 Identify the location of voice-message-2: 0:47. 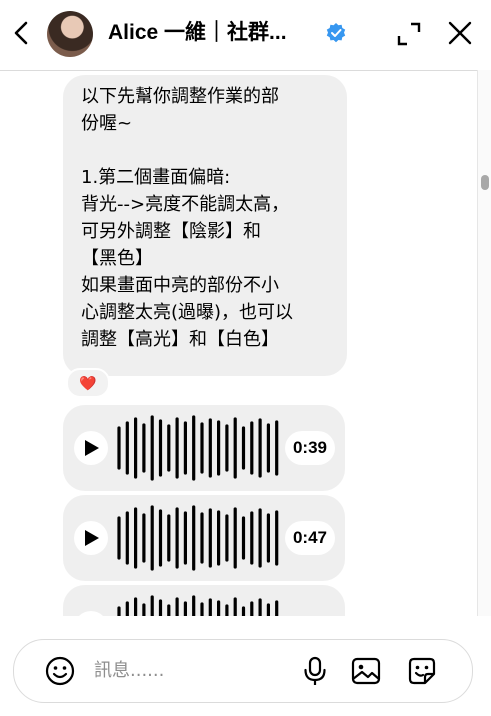
(204, 538).